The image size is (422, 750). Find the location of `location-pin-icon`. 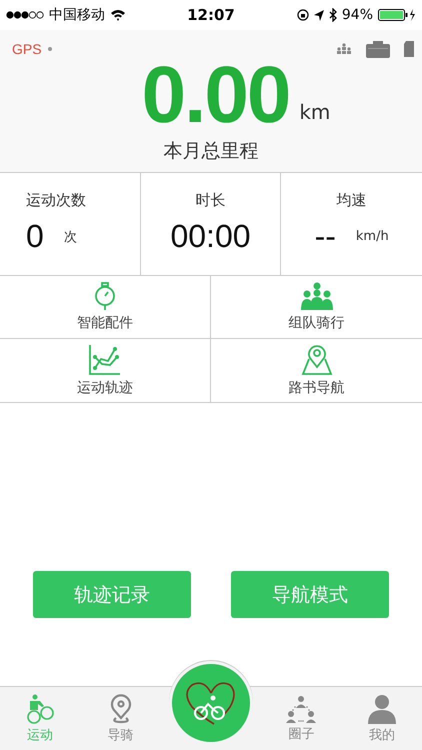

location-pin-icon is located at coordinates (120, 709).